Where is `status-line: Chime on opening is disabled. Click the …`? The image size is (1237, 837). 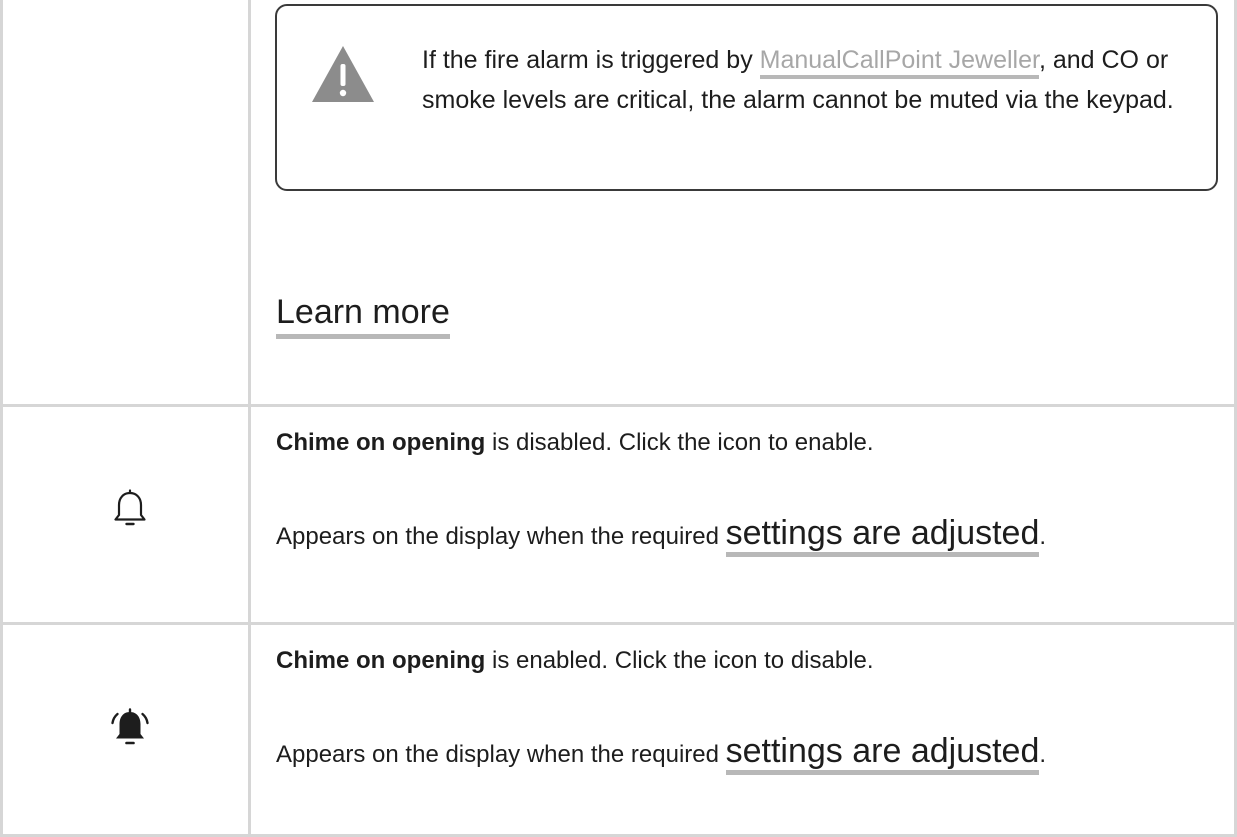
status-line: Chime on opening is disabled. Click the … is located at coordinates (575, 443).